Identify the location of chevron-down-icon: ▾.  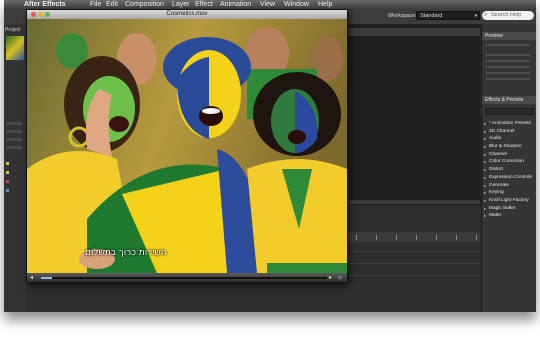
(475, 16).